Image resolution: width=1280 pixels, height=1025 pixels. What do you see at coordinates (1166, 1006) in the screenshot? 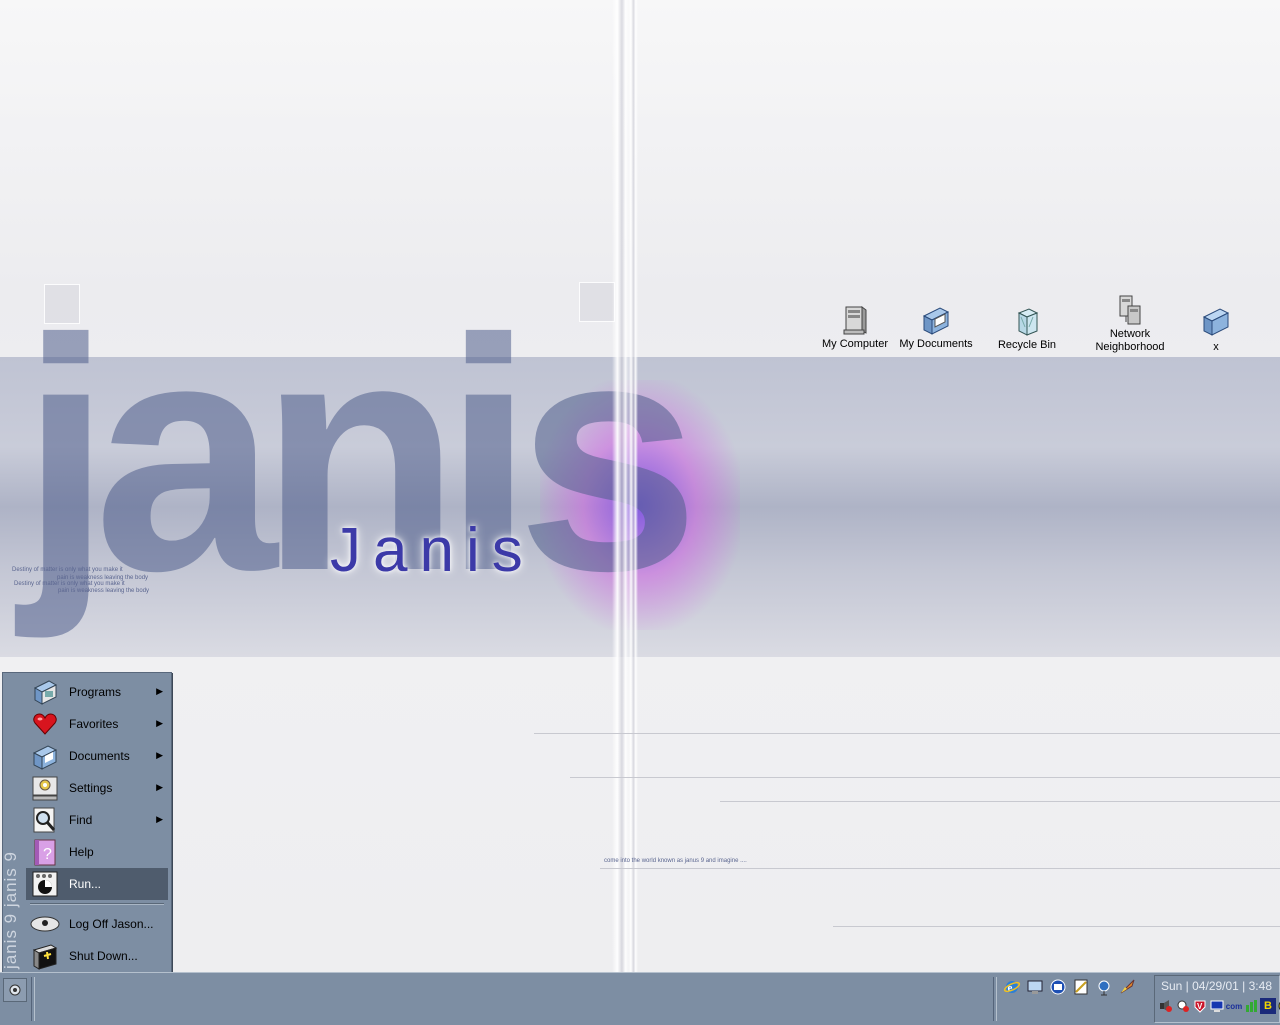
I see `volume-icon` at bounding box center [1166, 1006].